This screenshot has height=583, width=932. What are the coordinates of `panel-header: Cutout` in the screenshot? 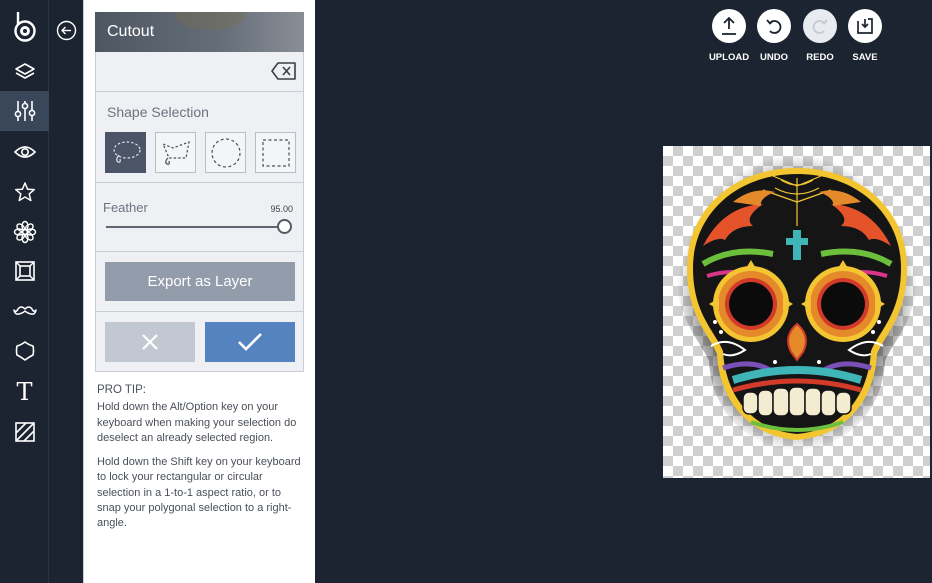 It's located at (199, 32).